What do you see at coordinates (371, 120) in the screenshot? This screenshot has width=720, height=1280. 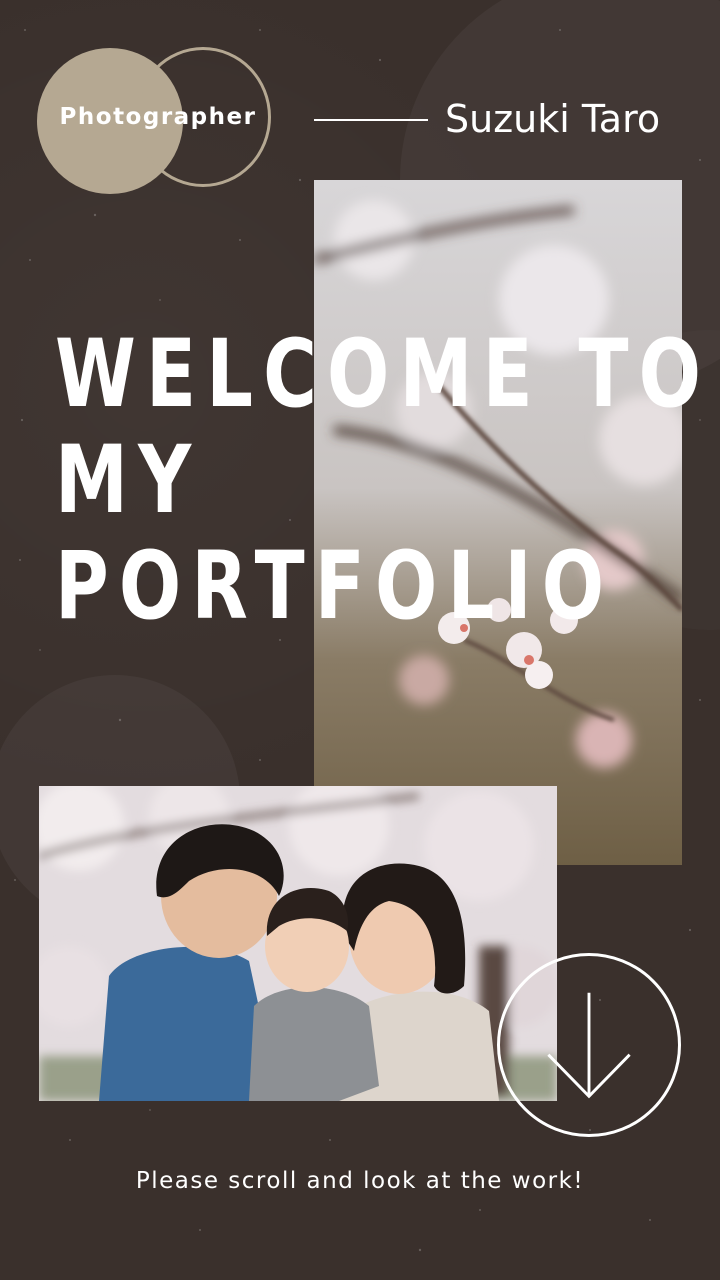 I see `divider-line` at bounding box center [371, 120].